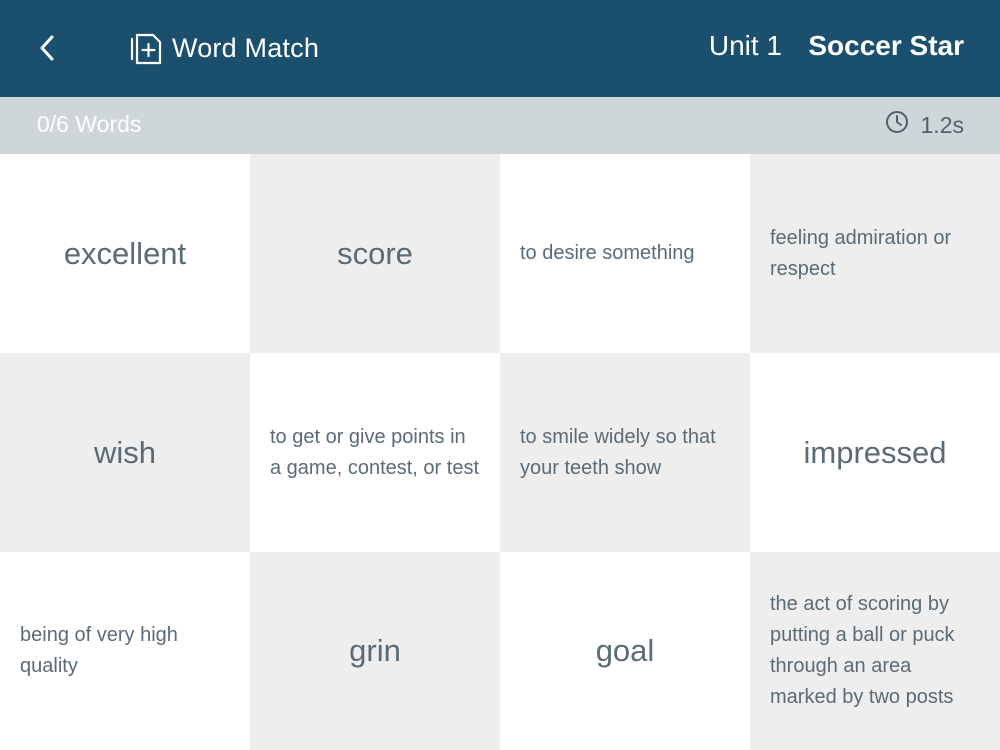 The height and width of the screenshot is (750, 1000). What do you see at coordinates (607, 253) in the screenshot?
I see `card-text: to desire something` at bounding box center [607, 253].